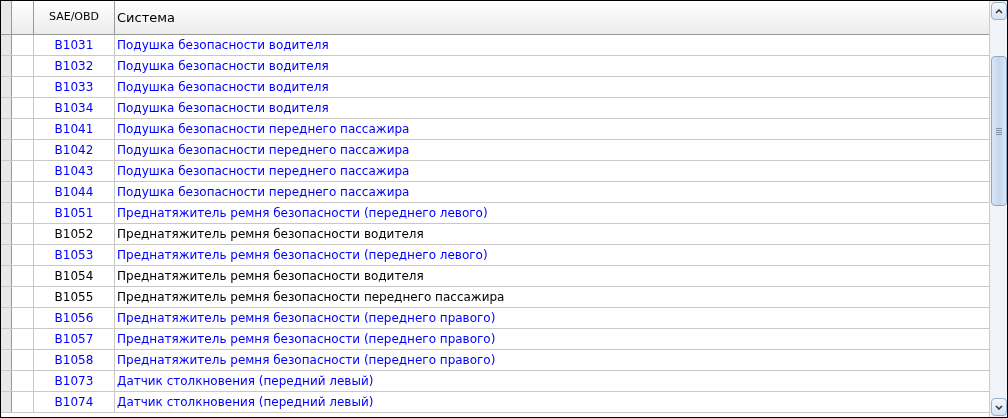 This screenshot has height=418, width=1008. What do you see at coordinates (74, 234) in the screenshot?
I see `table-cell: B1052` at bounding box center [74, 234].